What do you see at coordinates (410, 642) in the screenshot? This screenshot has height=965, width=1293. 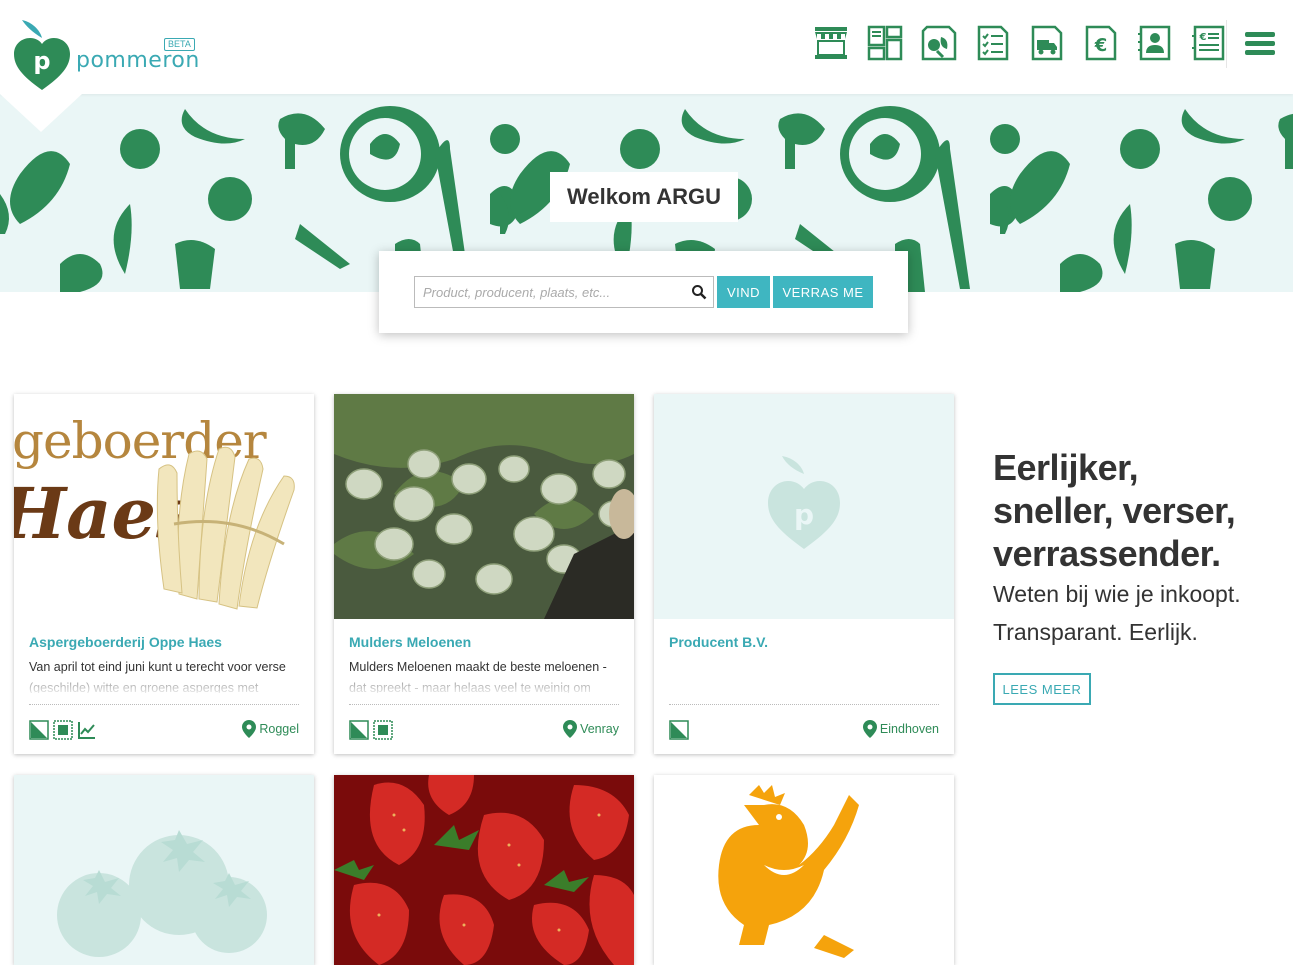 I see `card-title: Mulders Meloenen` at bounding box center [410, 642].